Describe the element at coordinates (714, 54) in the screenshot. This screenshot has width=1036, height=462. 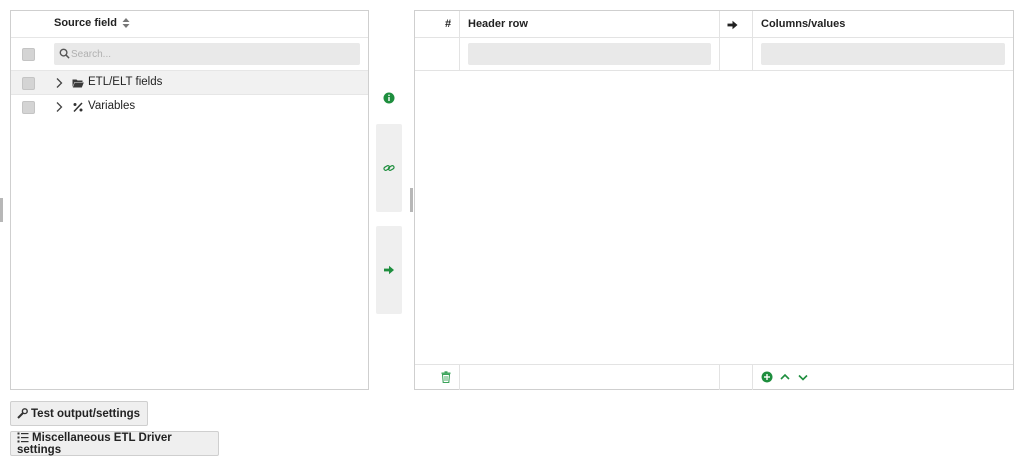
I see `table-row` at that location.